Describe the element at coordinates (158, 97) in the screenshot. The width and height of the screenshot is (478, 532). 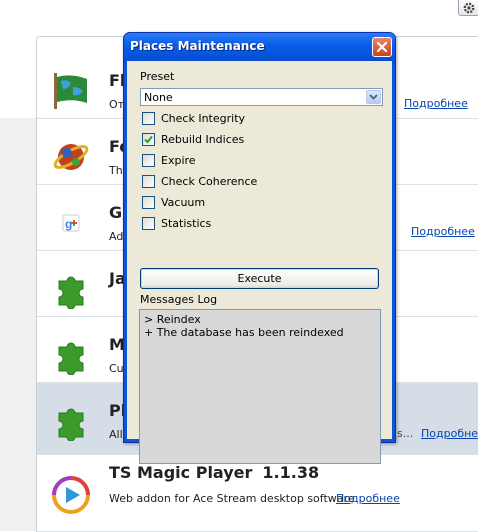
I see `preset-value: None` at that location.